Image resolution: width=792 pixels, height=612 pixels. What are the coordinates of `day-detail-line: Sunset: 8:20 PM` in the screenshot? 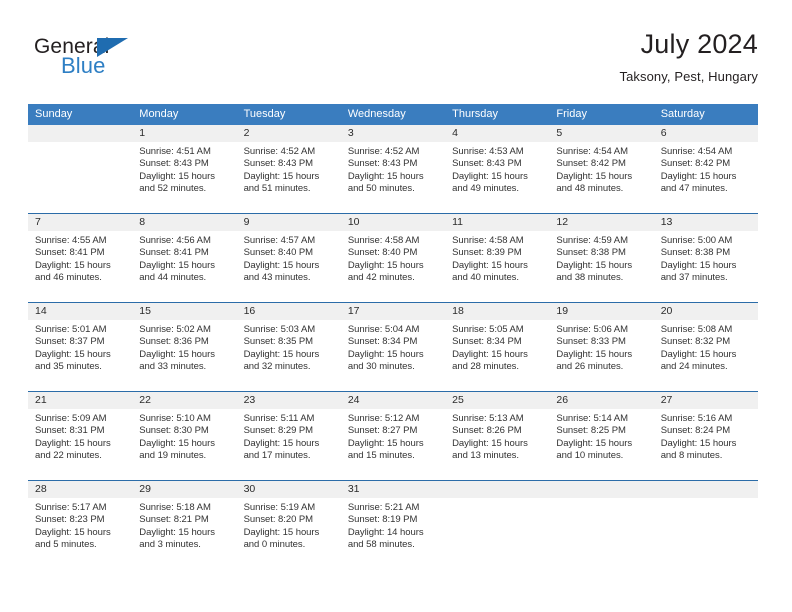 It's located at (278, 520).